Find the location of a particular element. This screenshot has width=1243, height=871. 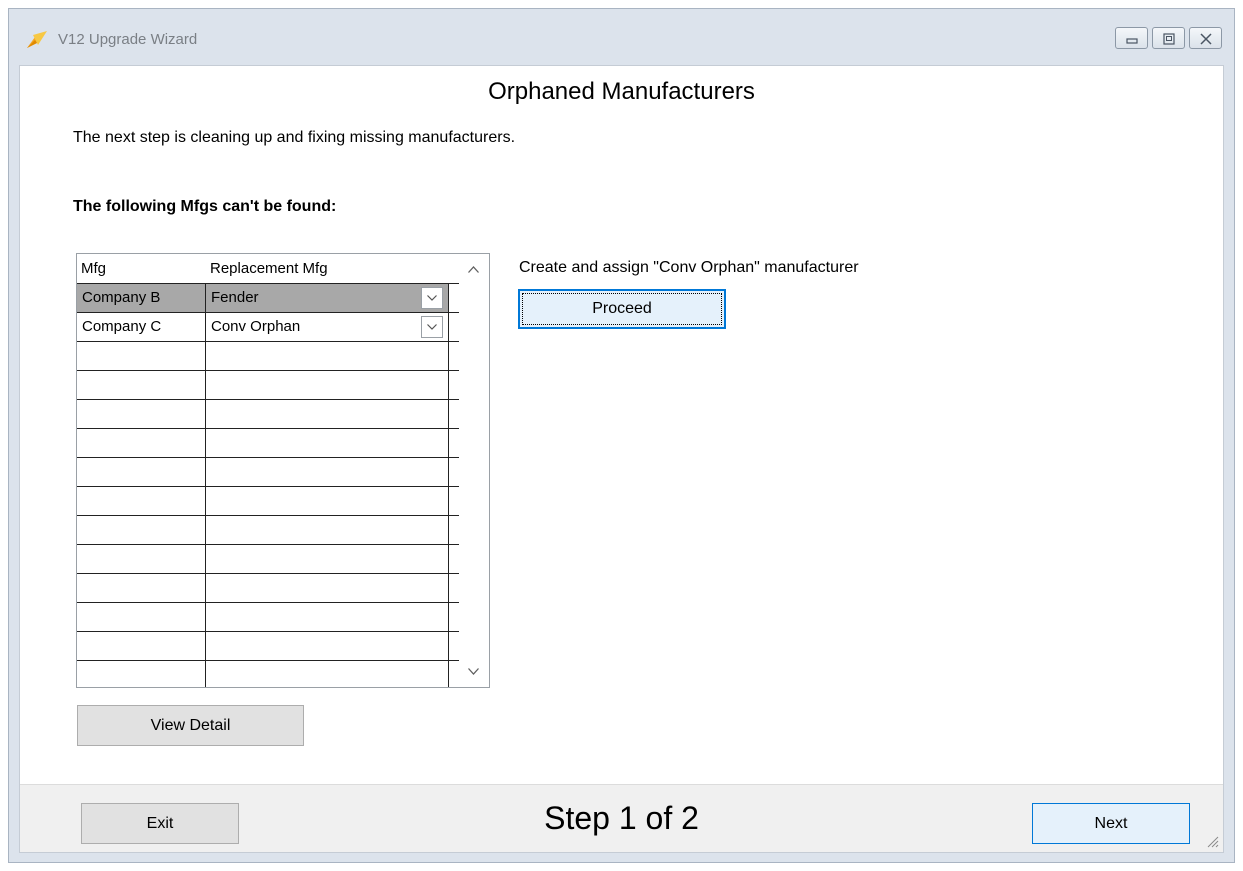

column-header-mfg: Mfg is located at coordinates (93, 268).